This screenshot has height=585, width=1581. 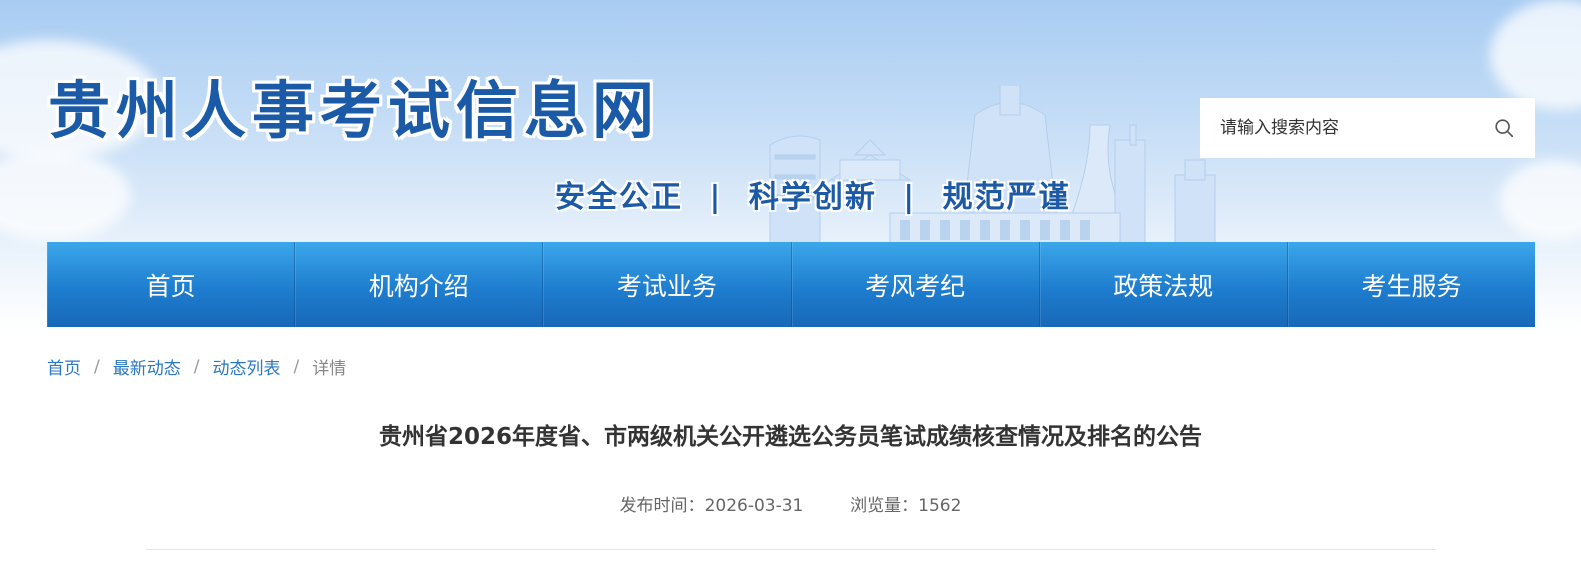 I want to click on nav-item-discipline: 考风考纪, so click(x=916, y=284).